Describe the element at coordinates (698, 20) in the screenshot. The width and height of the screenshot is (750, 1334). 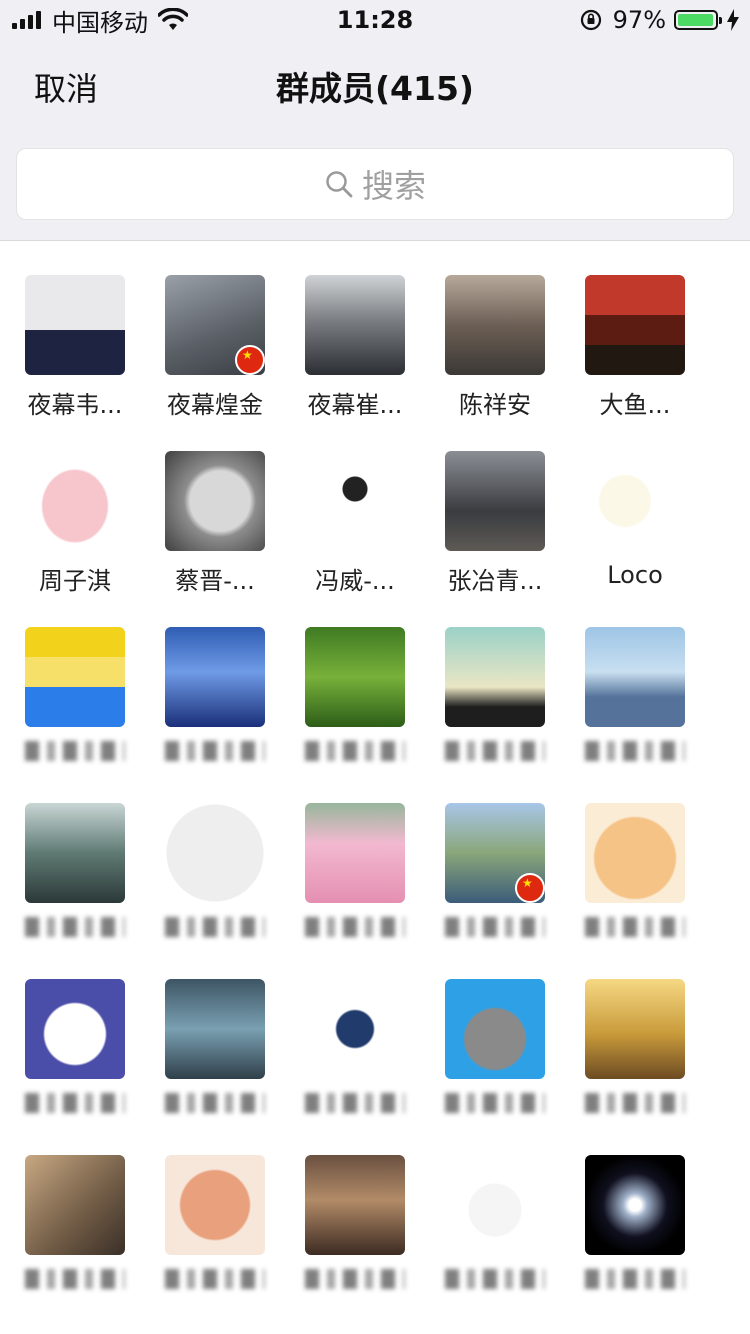
I see `battery-icon` at that location.